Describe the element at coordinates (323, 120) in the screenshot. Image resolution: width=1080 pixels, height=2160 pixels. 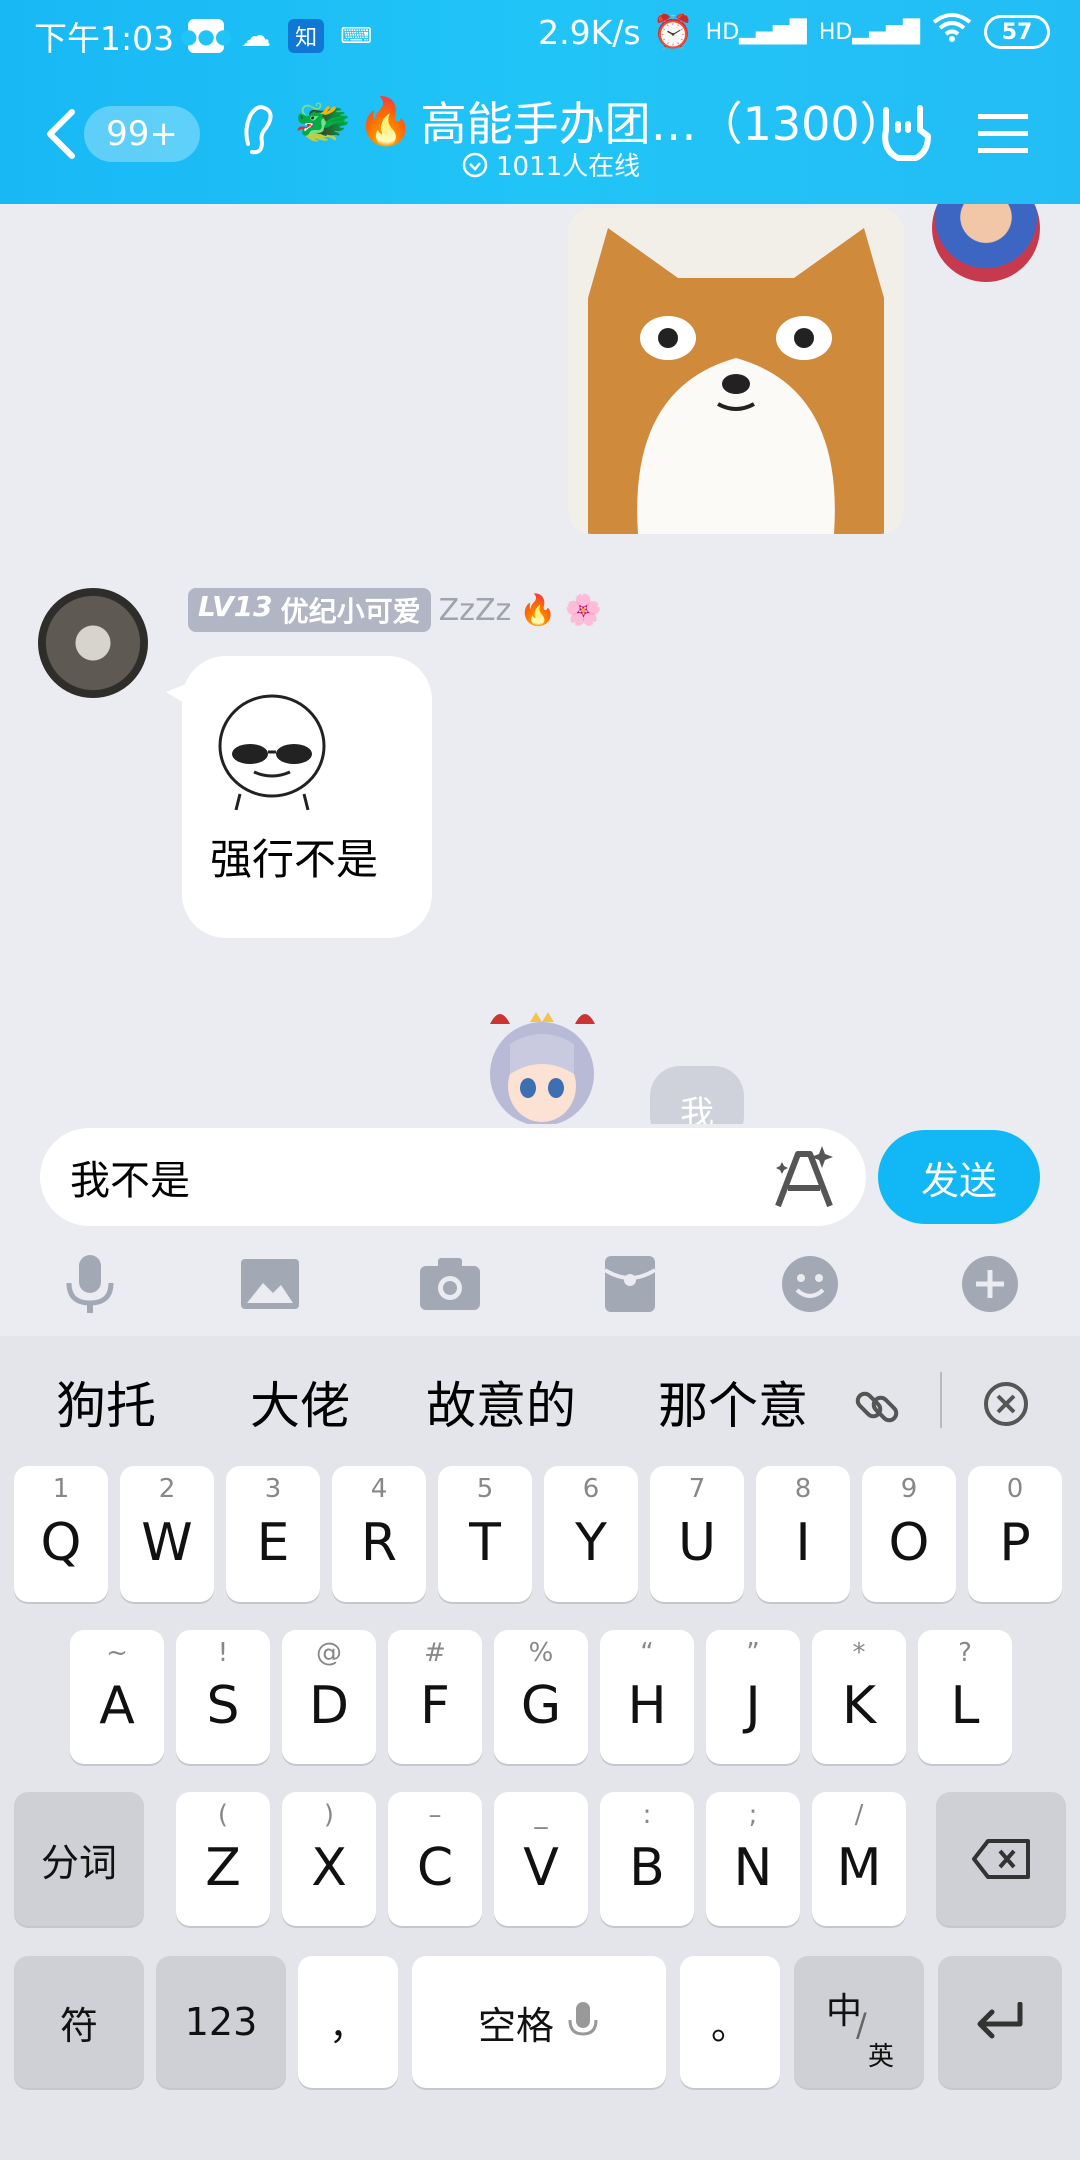
I see `dragon-icon: 🐲` at that location.